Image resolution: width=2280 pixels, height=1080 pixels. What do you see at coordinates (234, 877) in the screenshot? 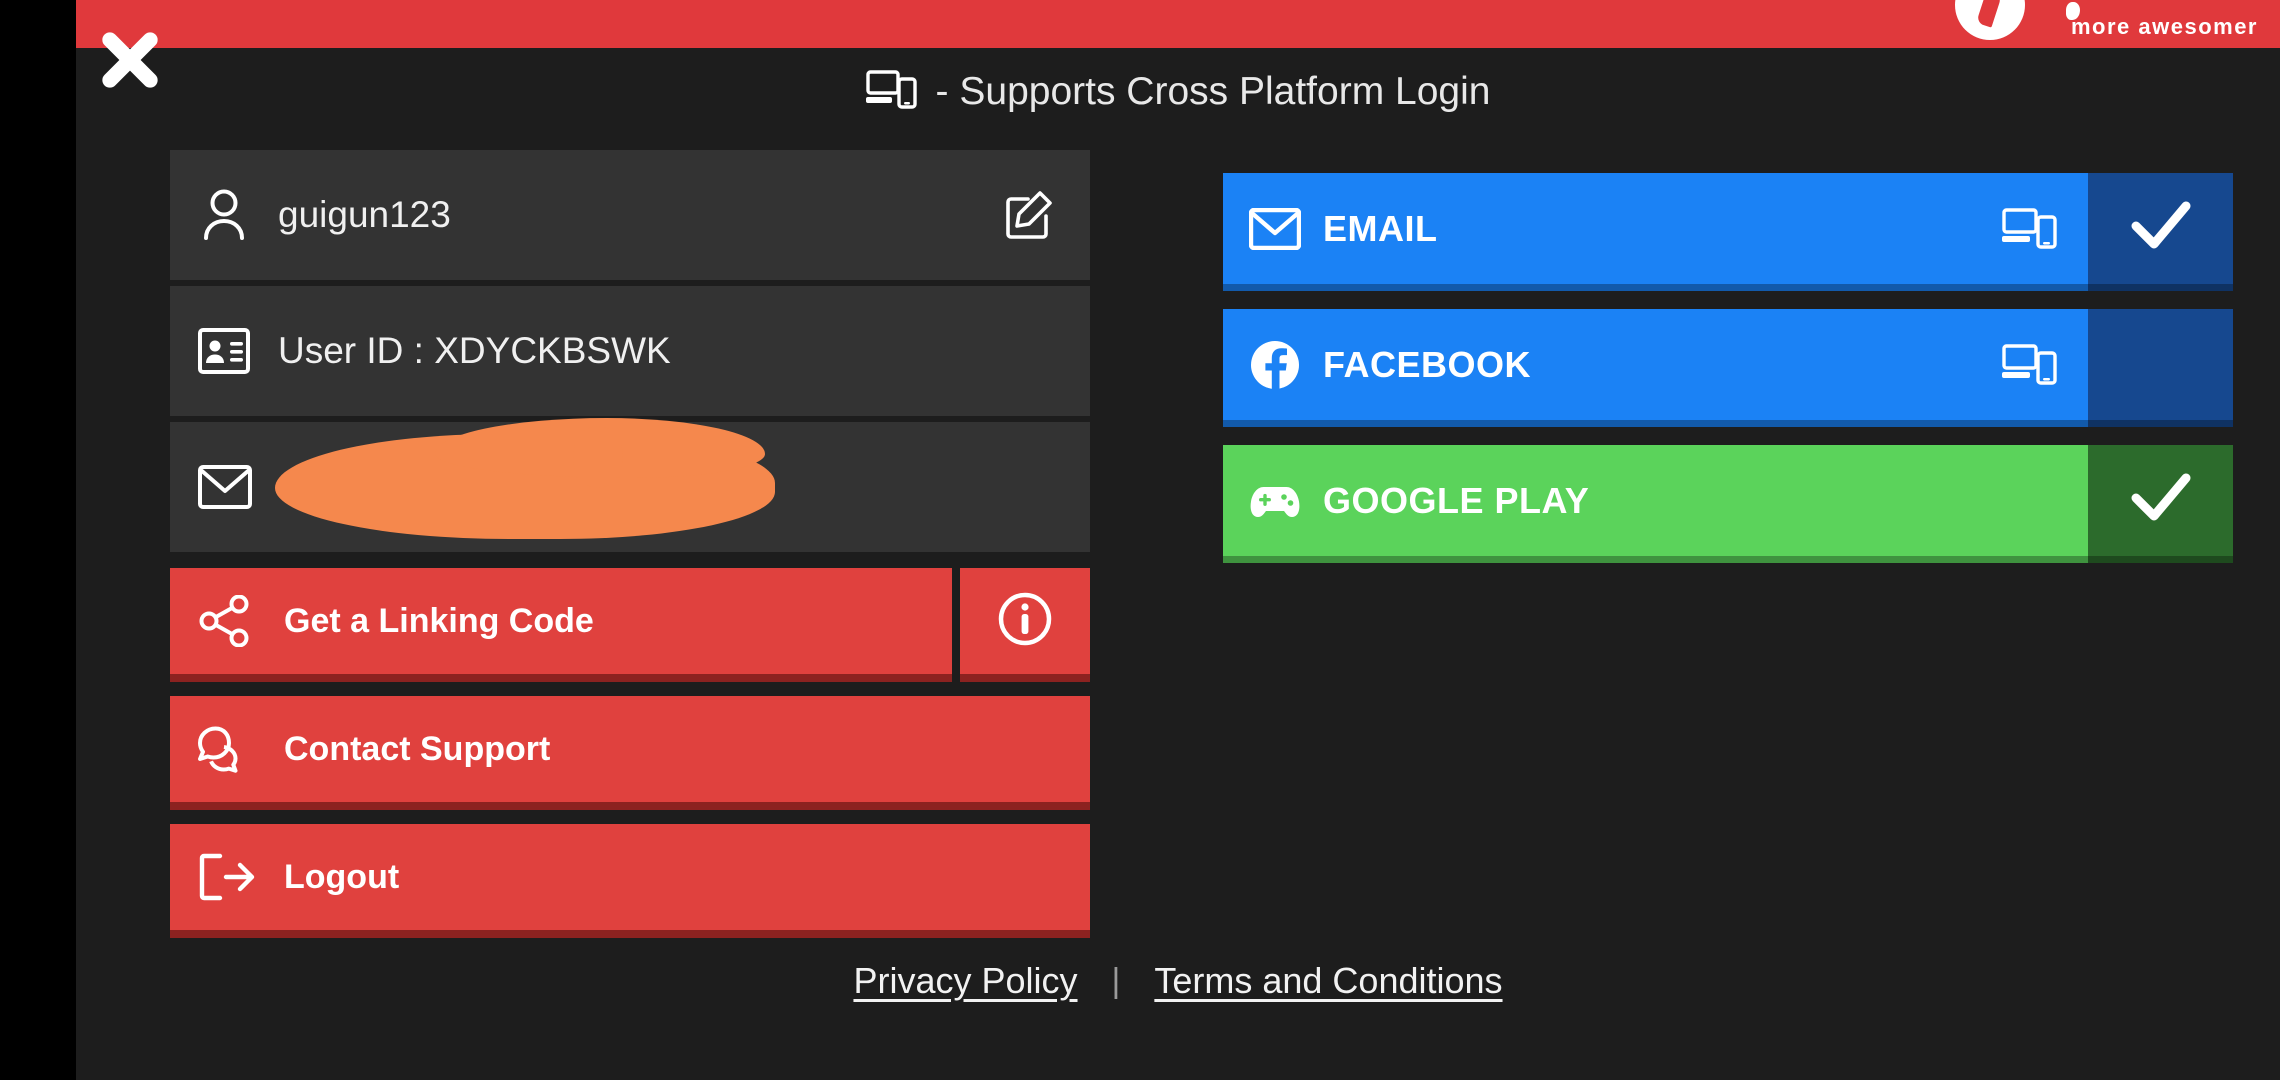
I see `logout-arrow-icon` at bounding box center [234, 877].